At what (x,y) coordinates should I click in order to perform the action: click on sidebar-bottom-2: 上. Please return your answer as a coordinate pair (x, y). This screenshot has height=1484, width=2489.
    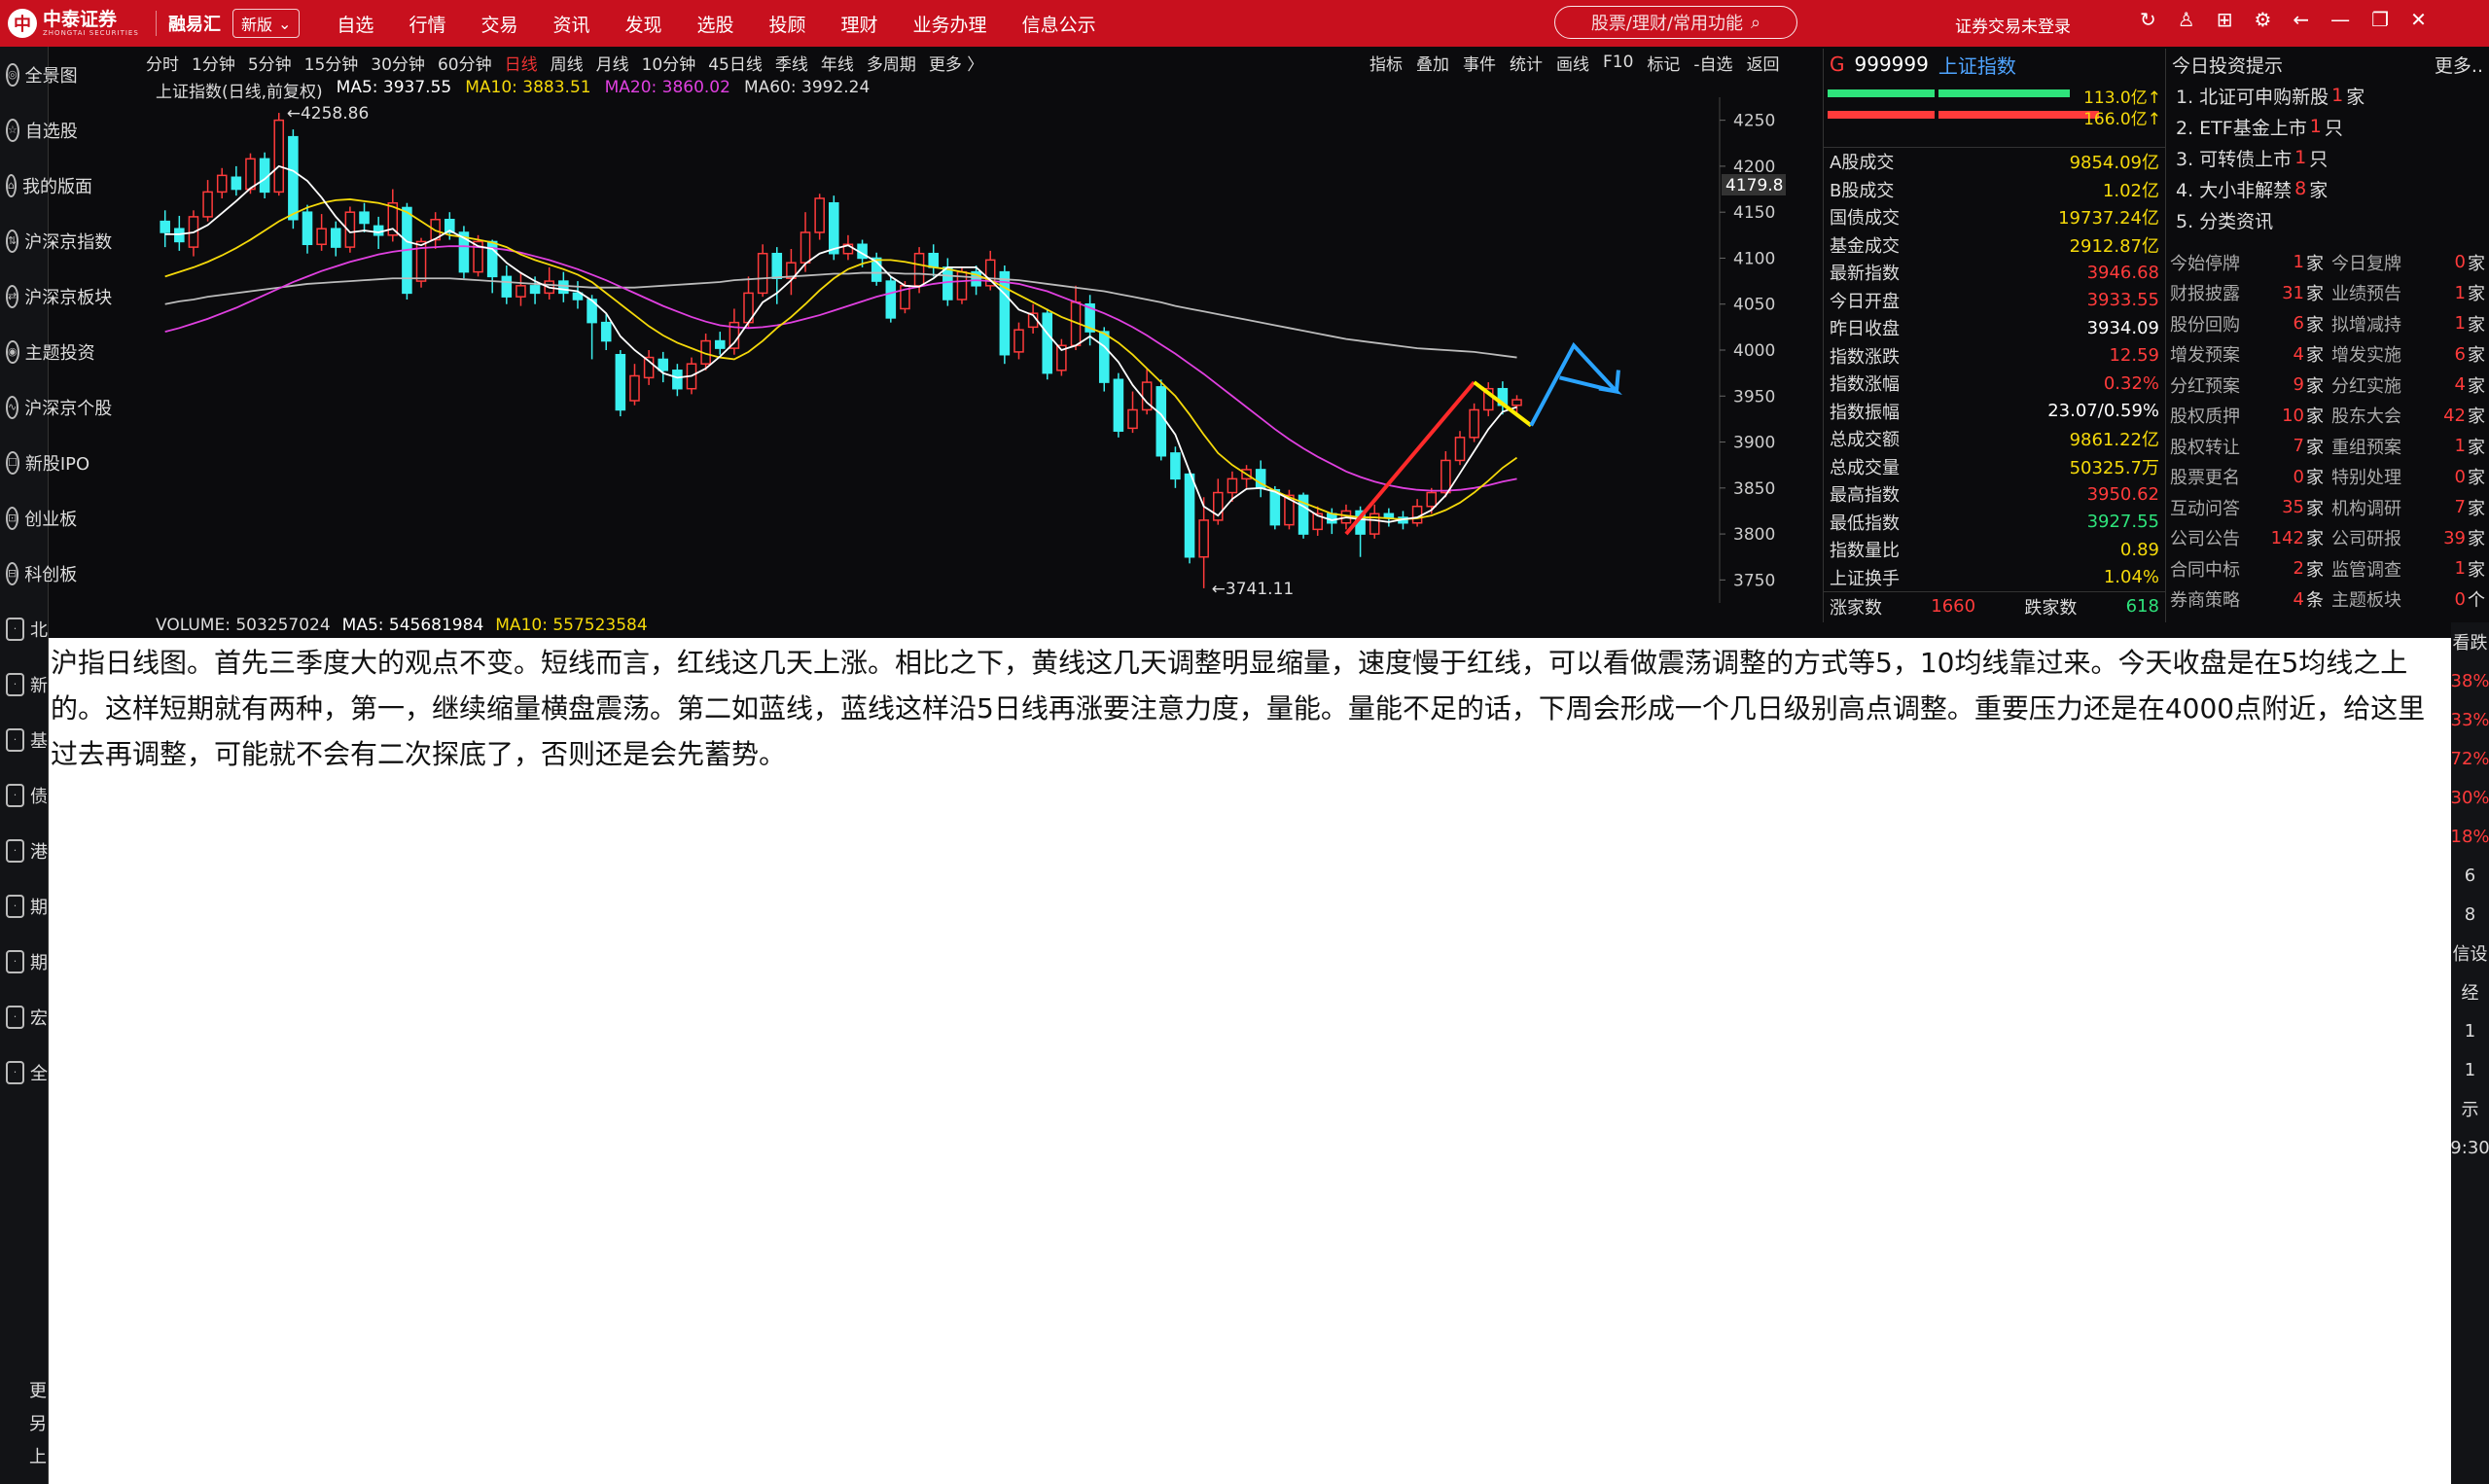
    Looking at the image, I should click on (38, 1458).